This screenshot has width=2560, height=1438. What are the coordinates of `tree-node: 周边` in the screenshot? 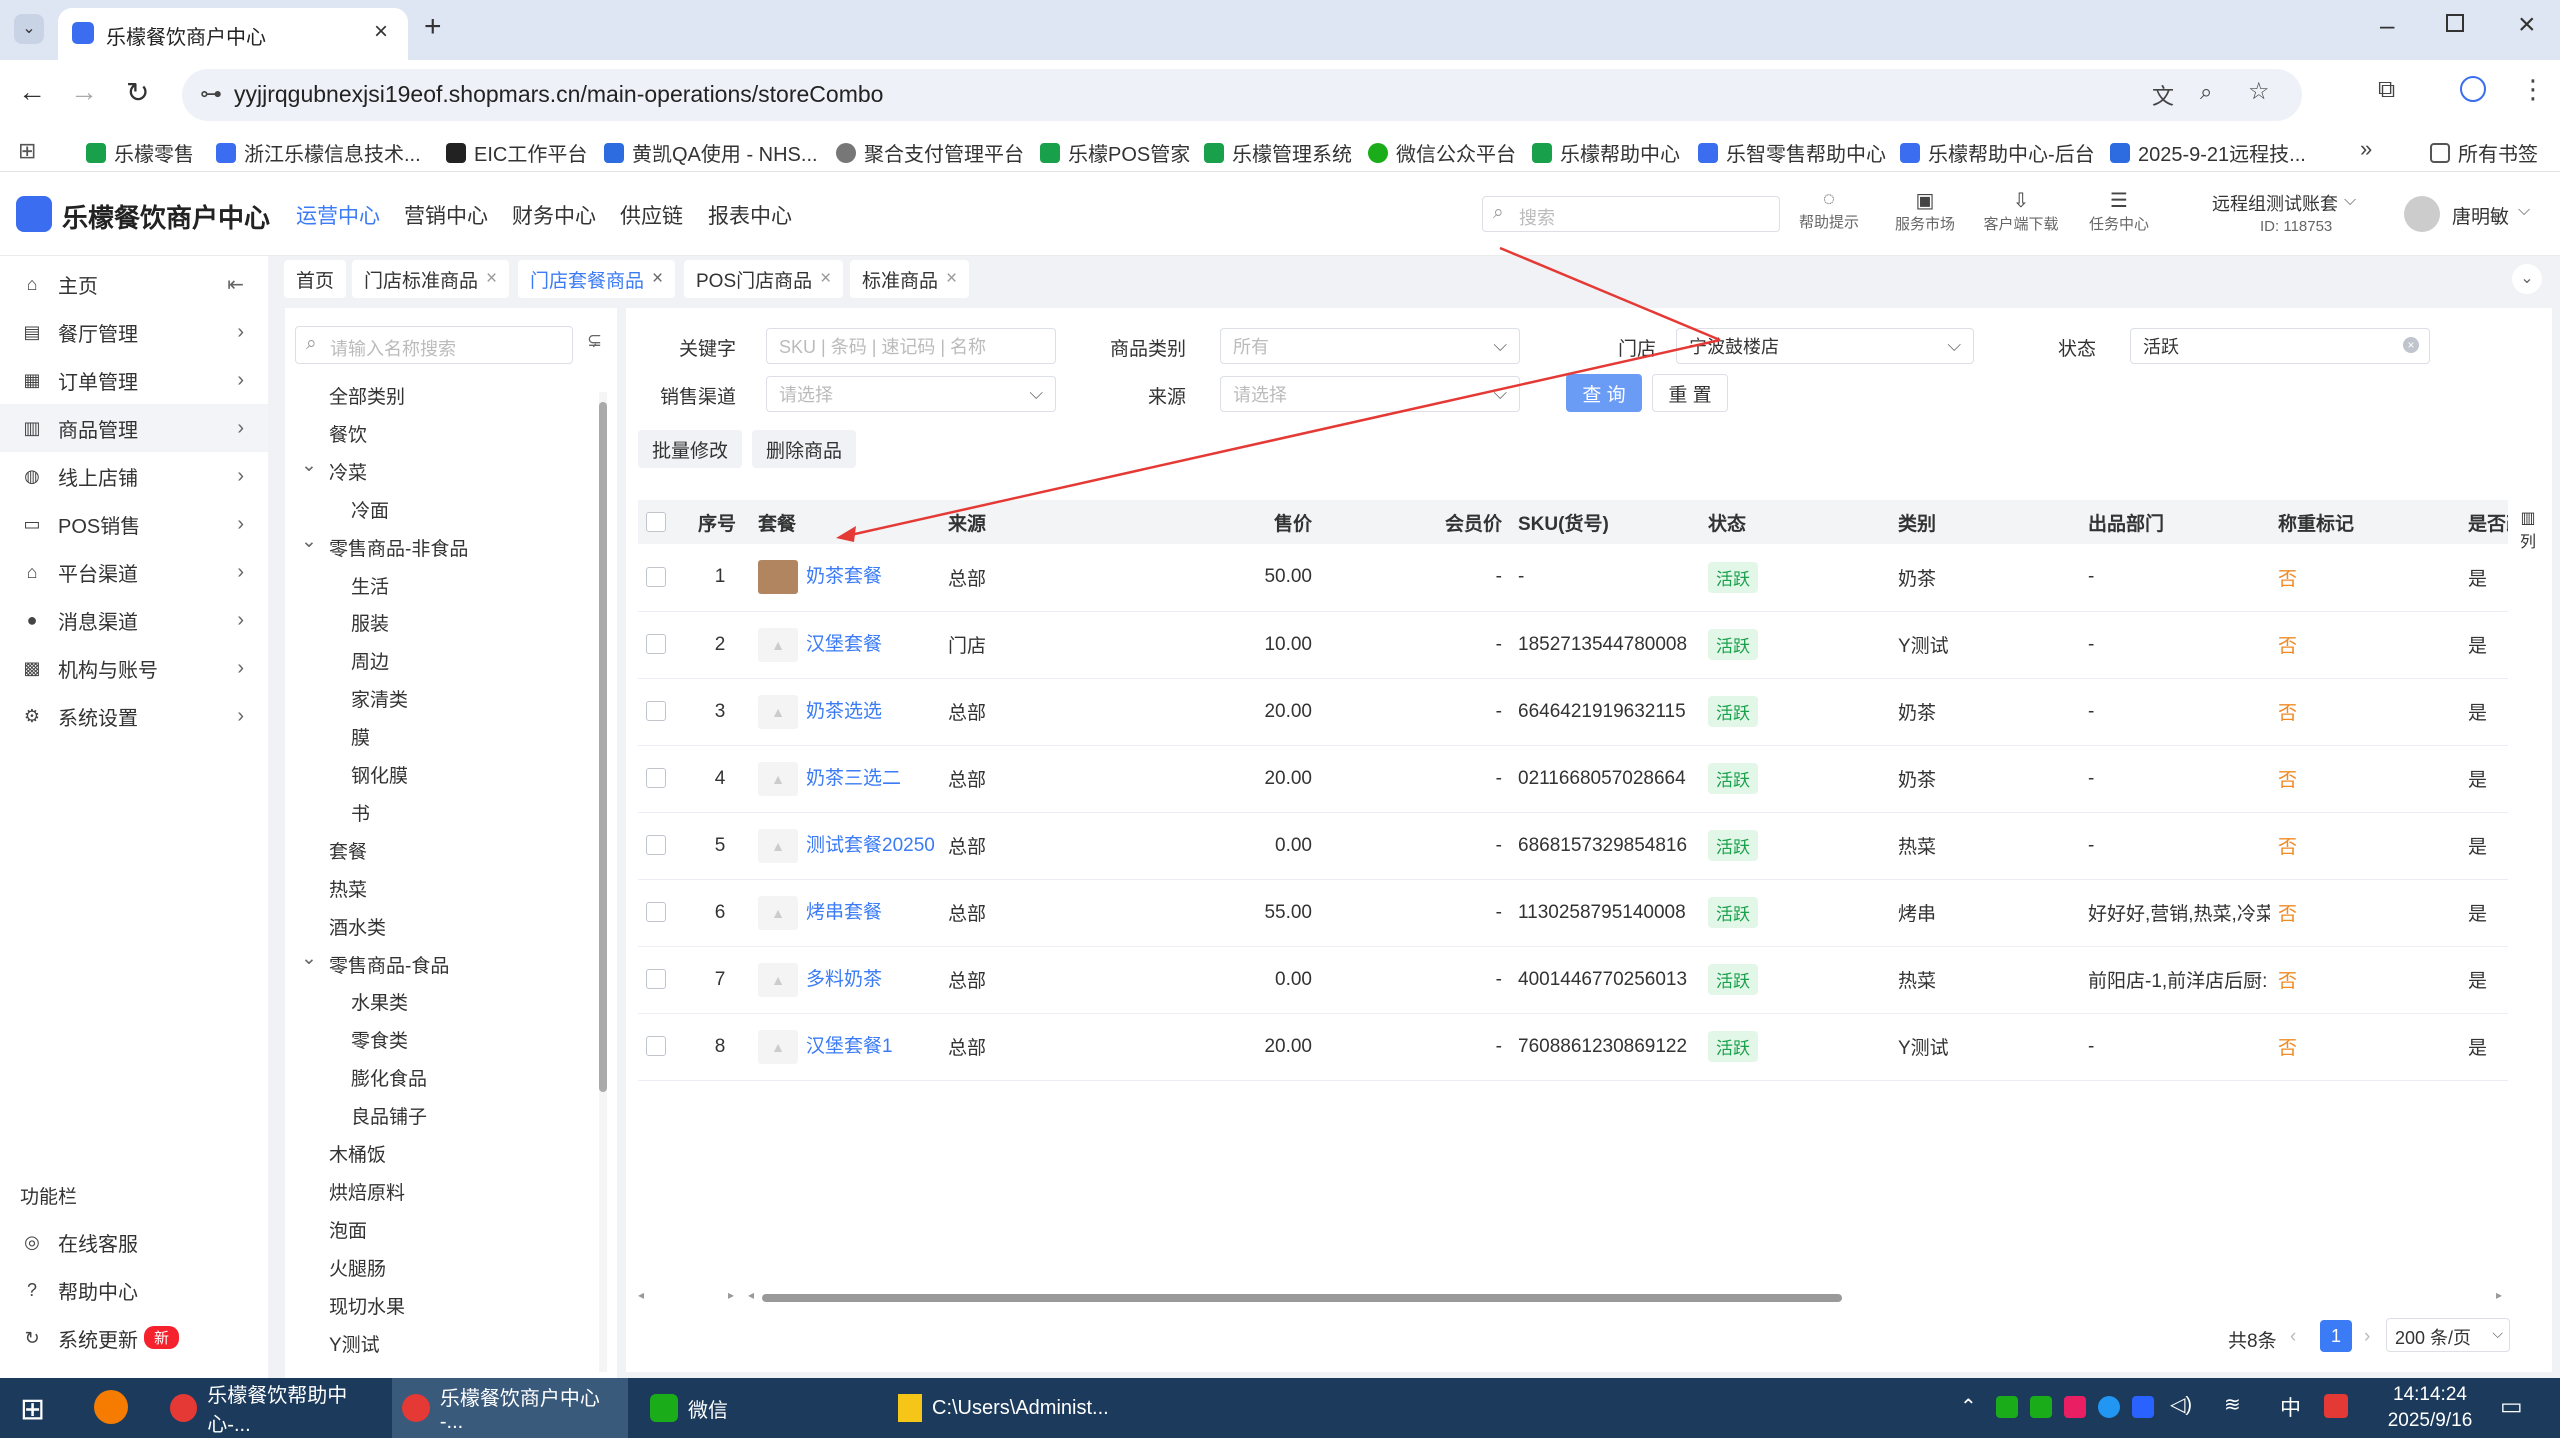 It's located at (370, 660).